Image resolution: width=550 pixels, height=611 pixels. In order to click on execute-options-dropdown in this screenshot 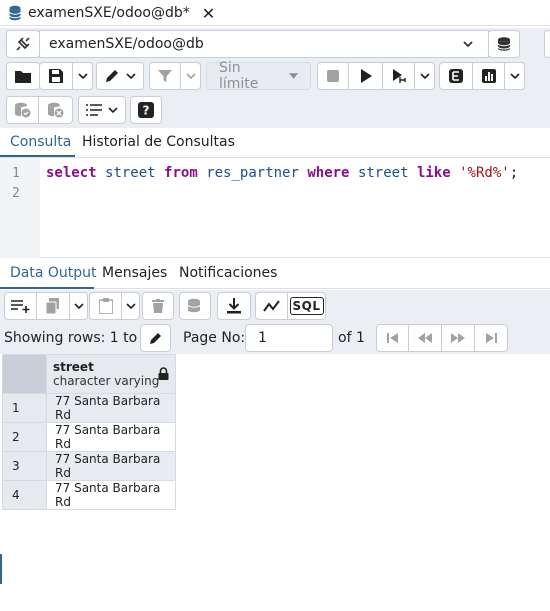, I will do `click(425, 76)`.